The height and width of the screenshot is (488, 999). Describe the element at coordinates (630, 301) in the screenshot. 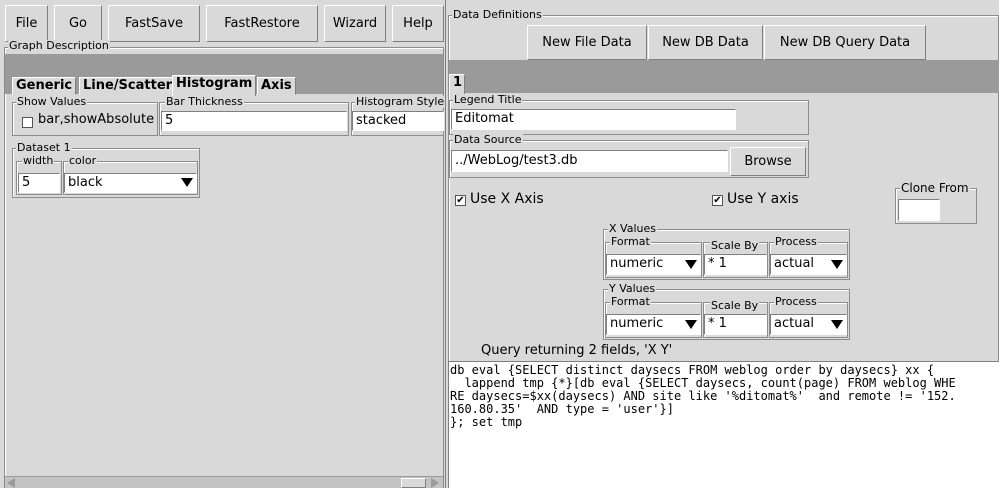

I see `y-format-label: Format` at that location.